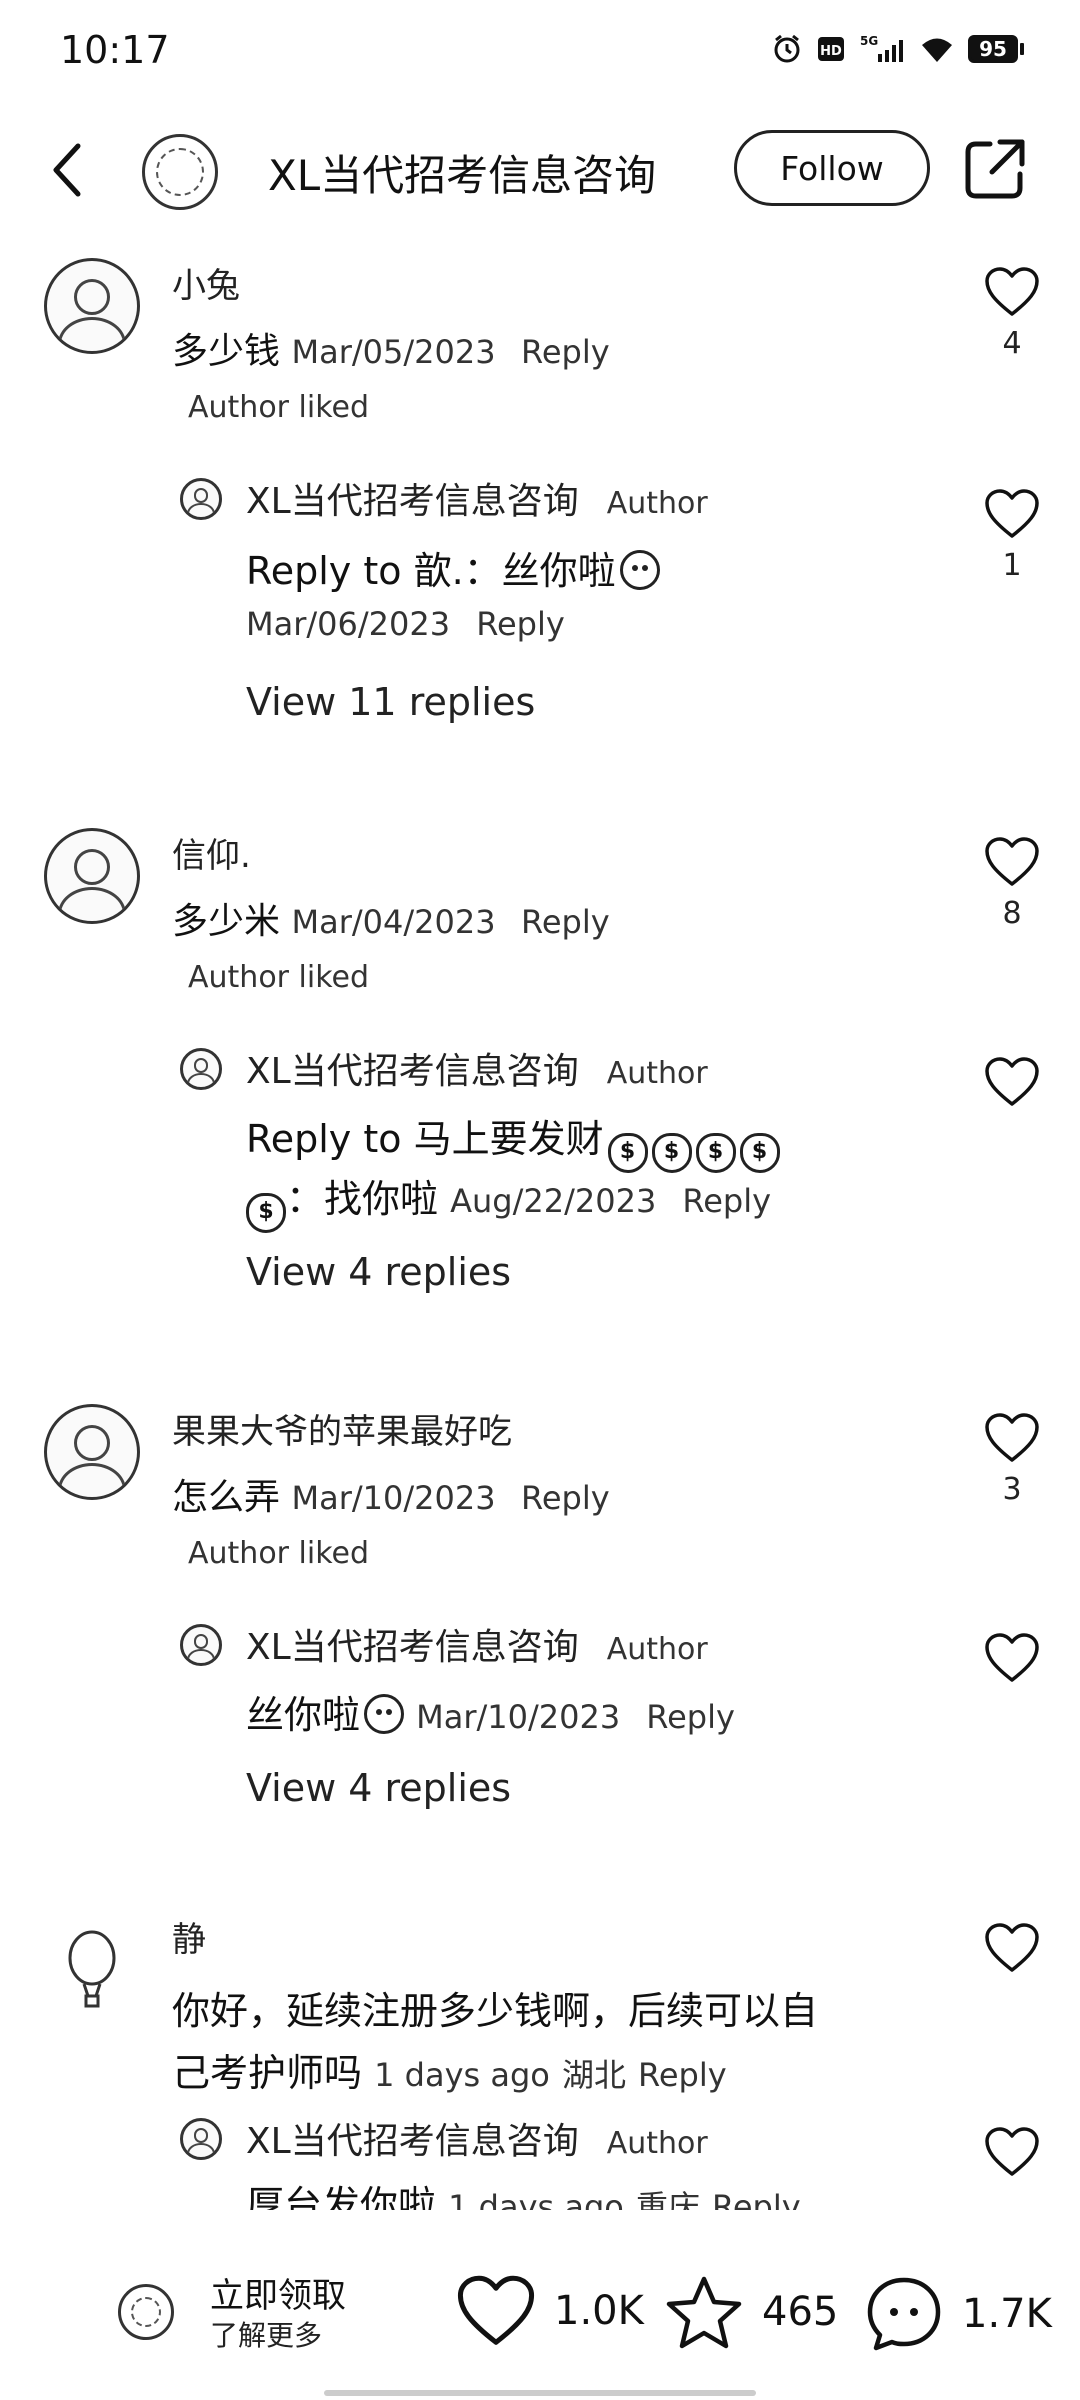 Image resolution: width=1080 pixels, height=2400 pixels. I want to click on reply-target: 马上要发财, so click(509, 1139).